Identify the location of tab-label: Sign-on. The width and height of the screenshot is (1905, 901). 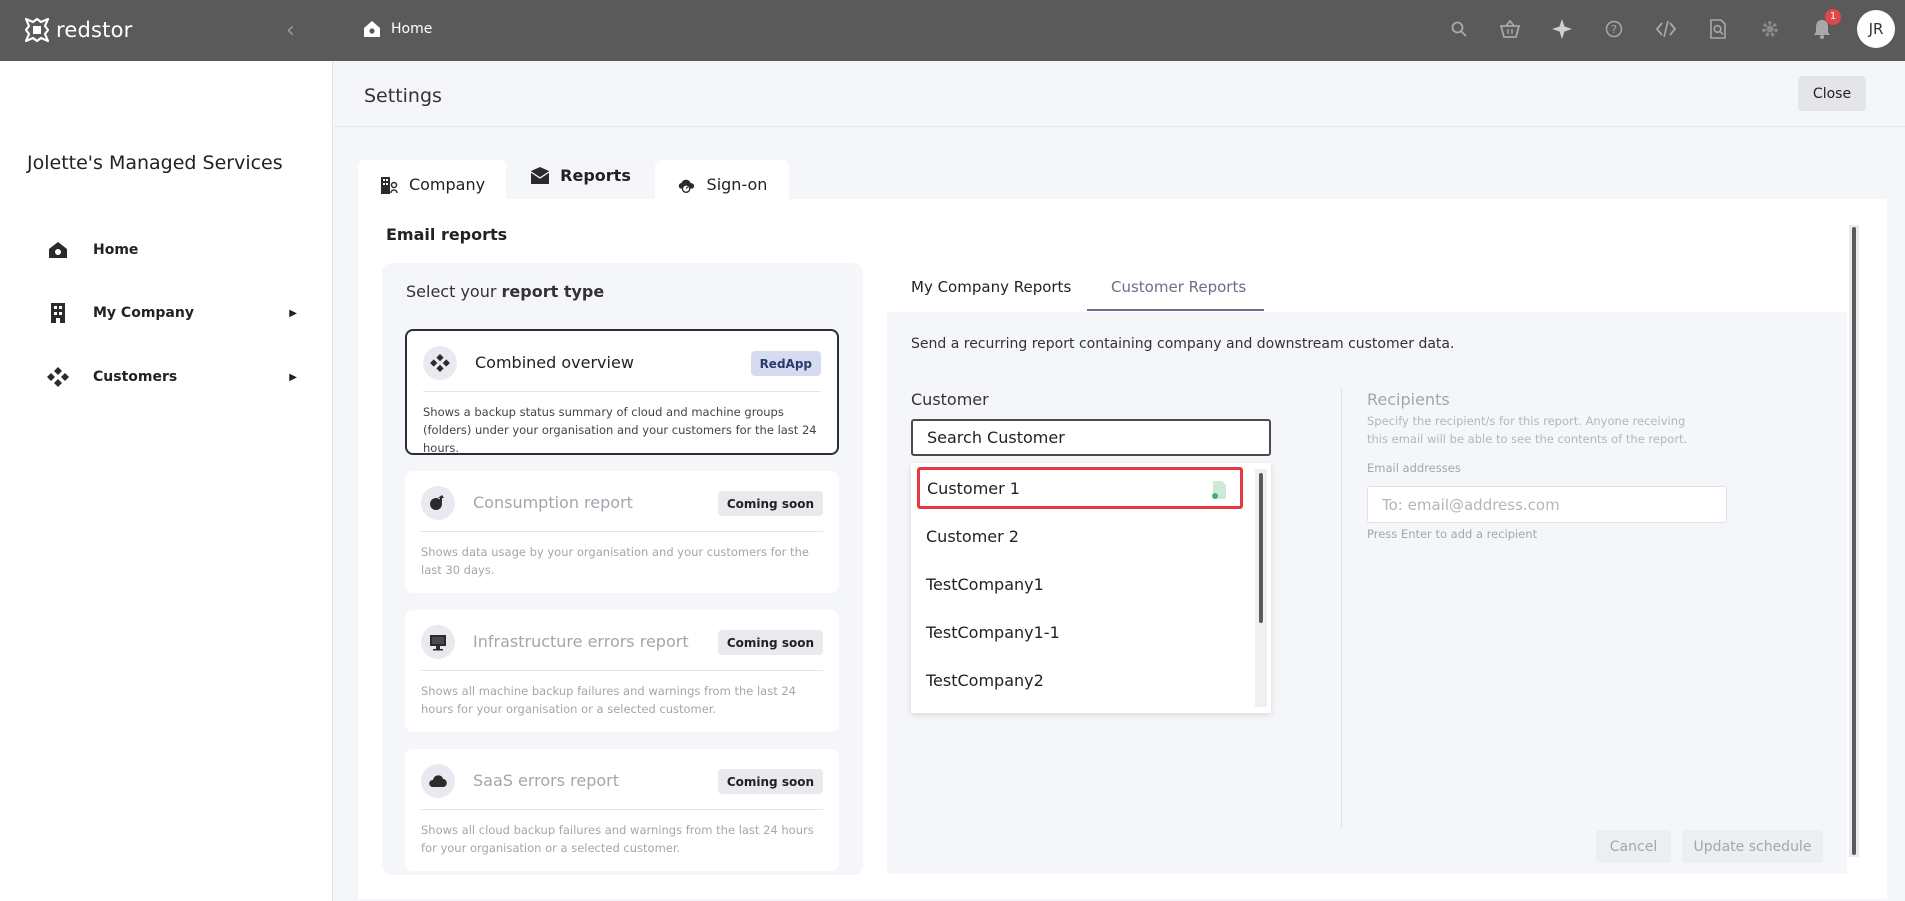
(737, 184).